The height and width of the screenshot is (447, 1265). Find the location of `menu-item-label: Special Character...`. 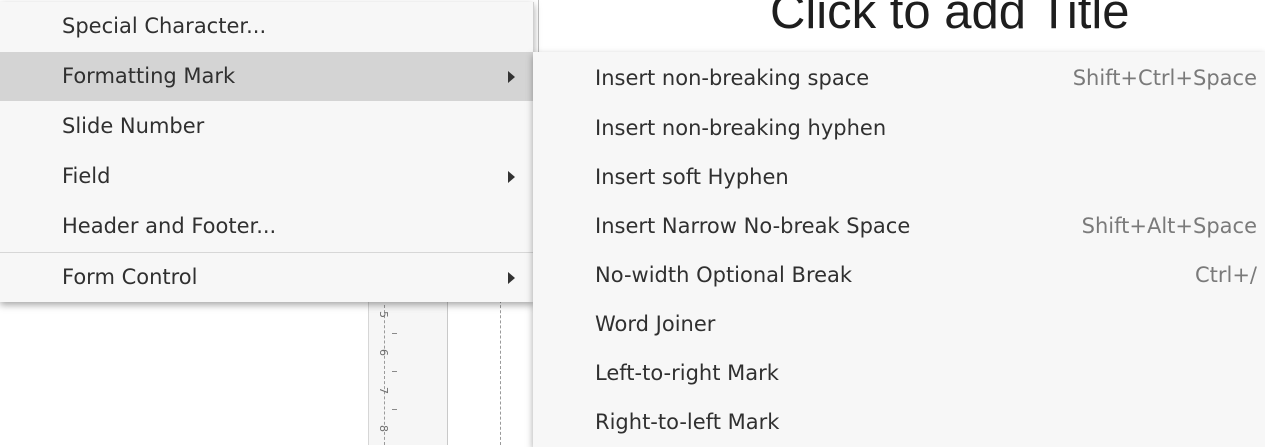

menu-item-label: Special Character... is located at coordinates (164, 26).